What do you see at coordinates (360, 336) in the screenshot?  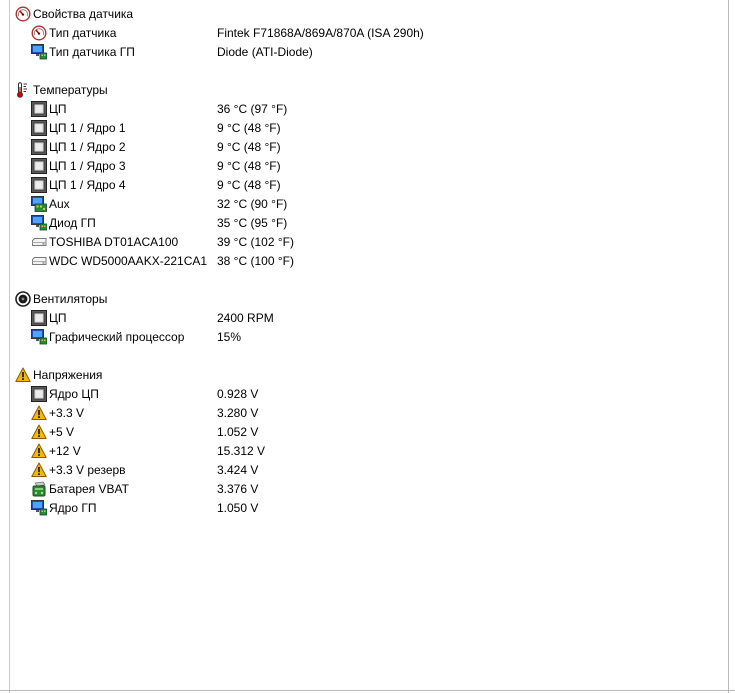 I see `sensor-row: Графический процессор 15%` at bounding box center [360, 336].